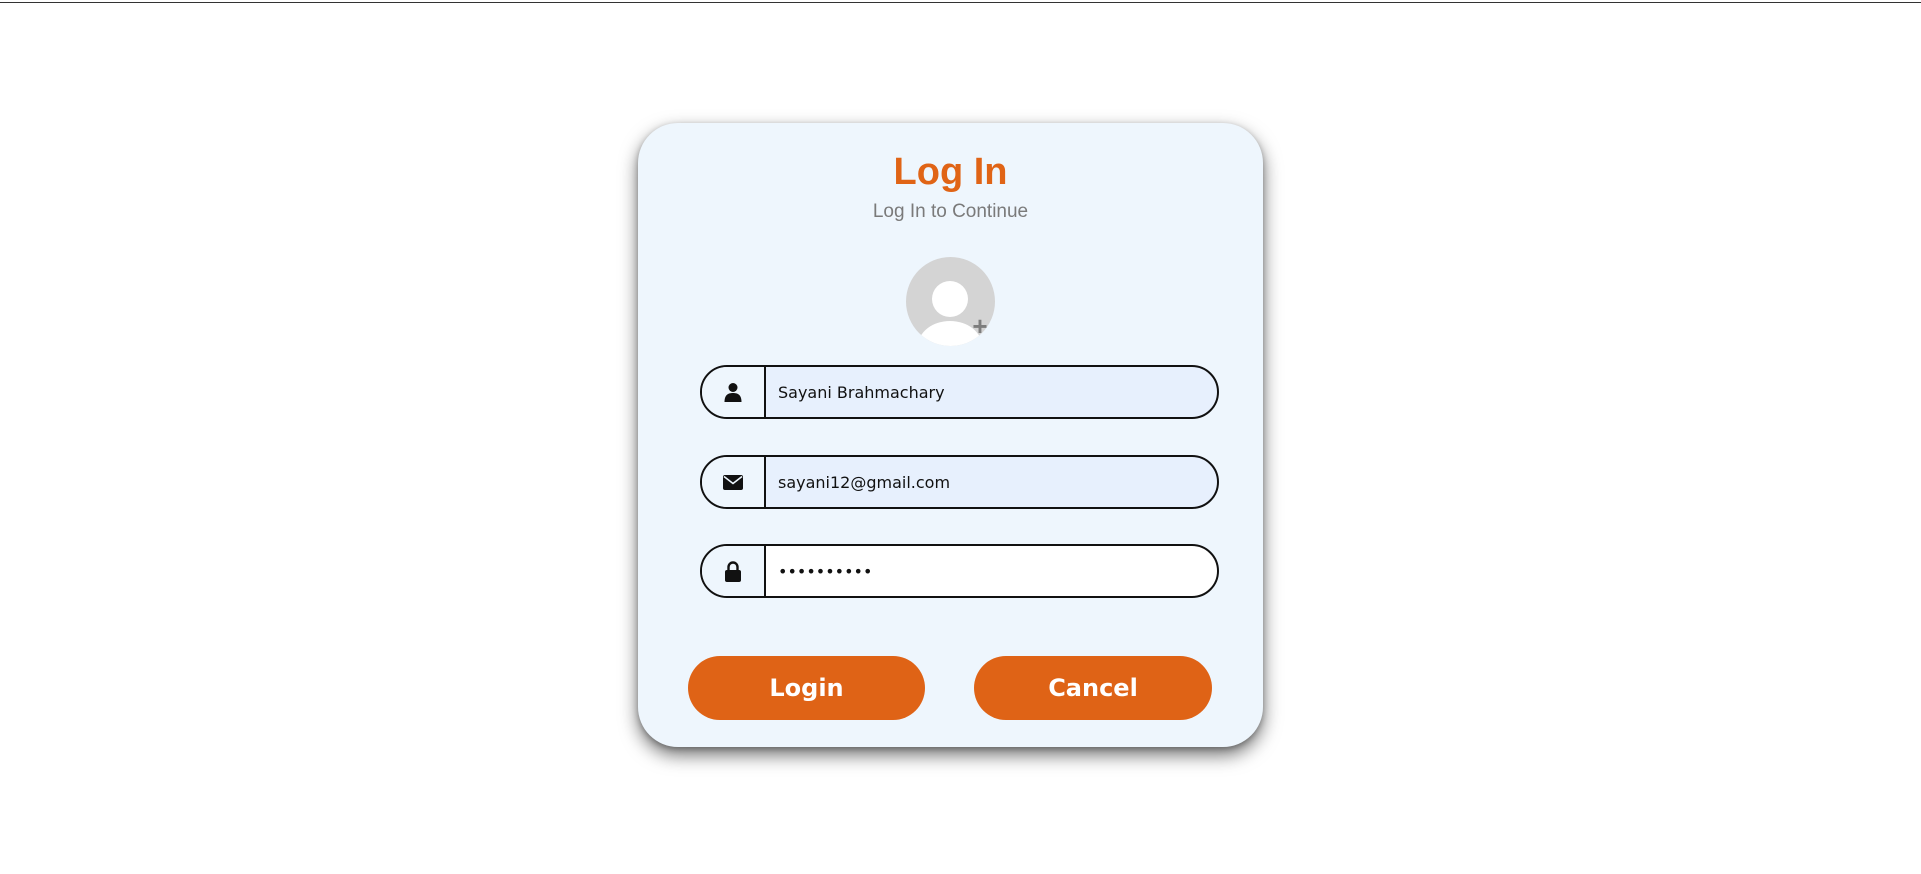  What do you see at coordinates (806, 688) in the screenshot?
I see `login-button: Login` at bounding box center [806, 688].